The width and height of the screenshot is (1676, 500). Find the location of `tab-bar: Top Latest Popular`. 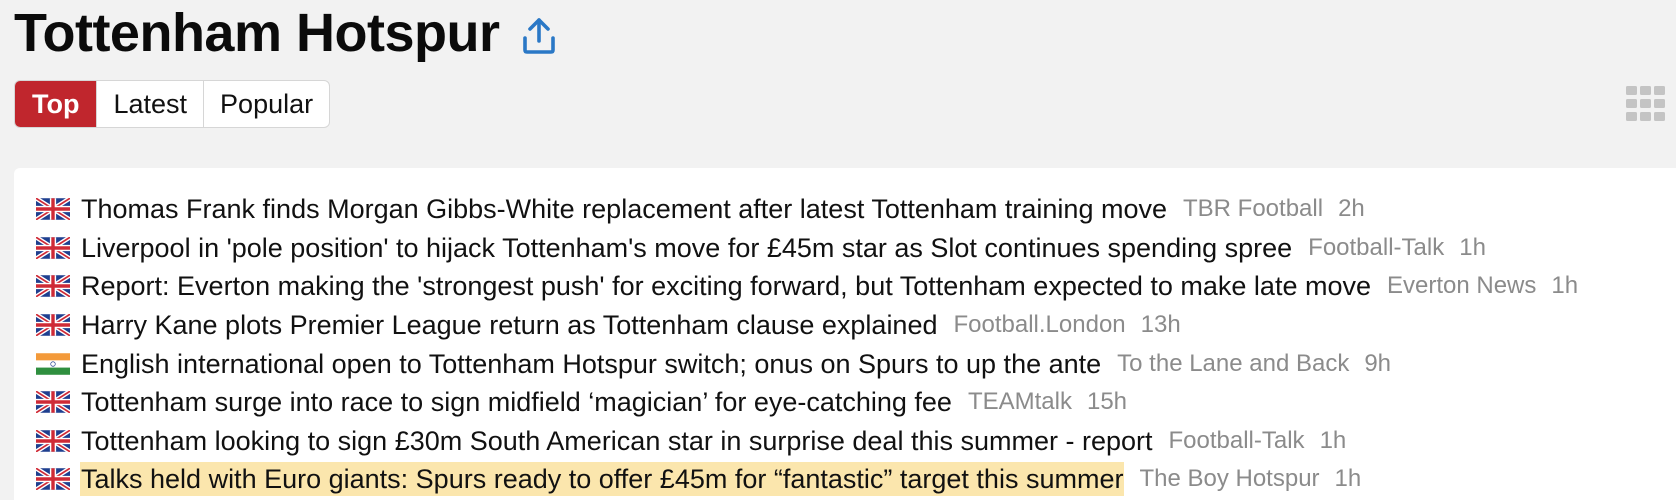

tab-bar: Top Latest Popular is located at coordinates (172, 104).